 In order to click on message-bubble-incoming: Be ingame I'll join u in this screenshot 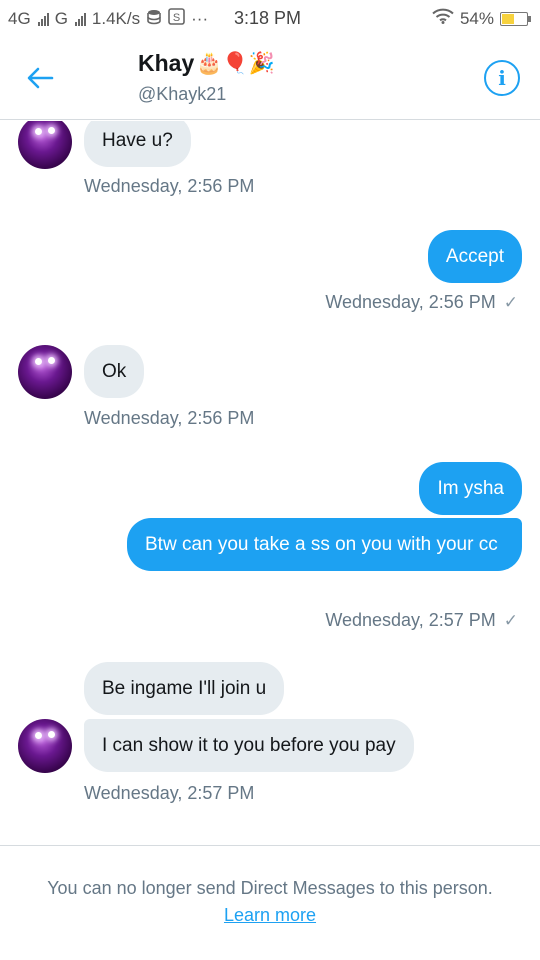, I will do `click(184, 688)`.